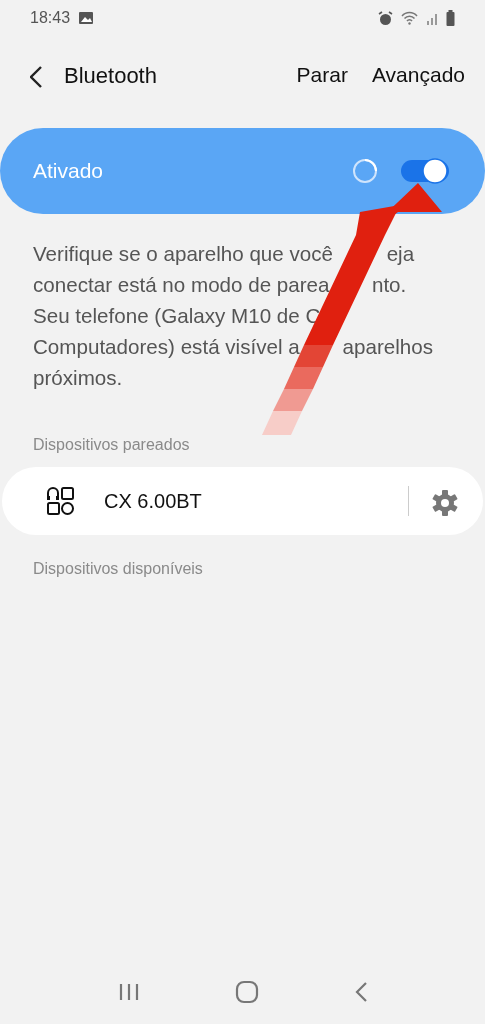 This screenshot has height=1024, width=485. Describe the element at coordinates (50, 18) in the screenshot. I see `clock-time: 18:43` at that location.